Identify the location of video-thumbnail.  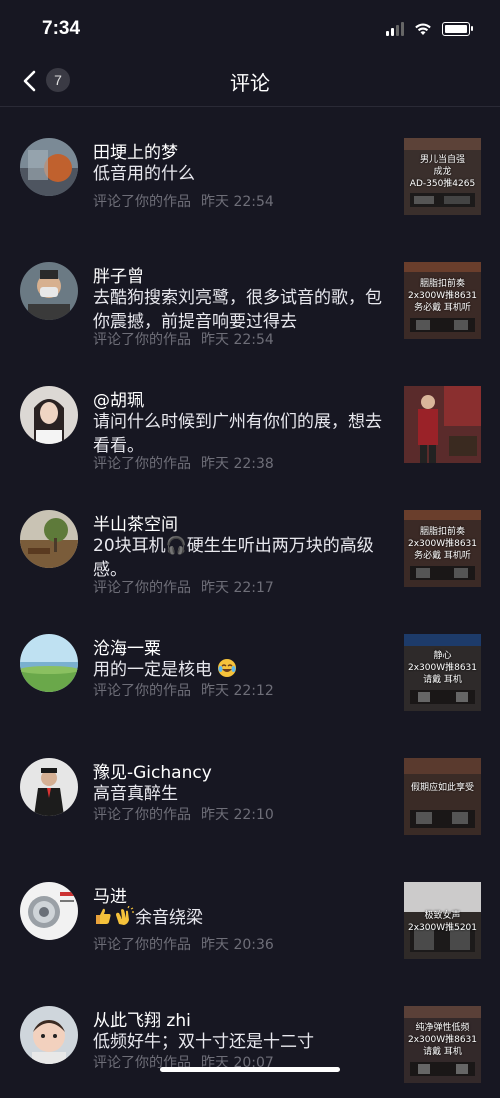
(442, 424).